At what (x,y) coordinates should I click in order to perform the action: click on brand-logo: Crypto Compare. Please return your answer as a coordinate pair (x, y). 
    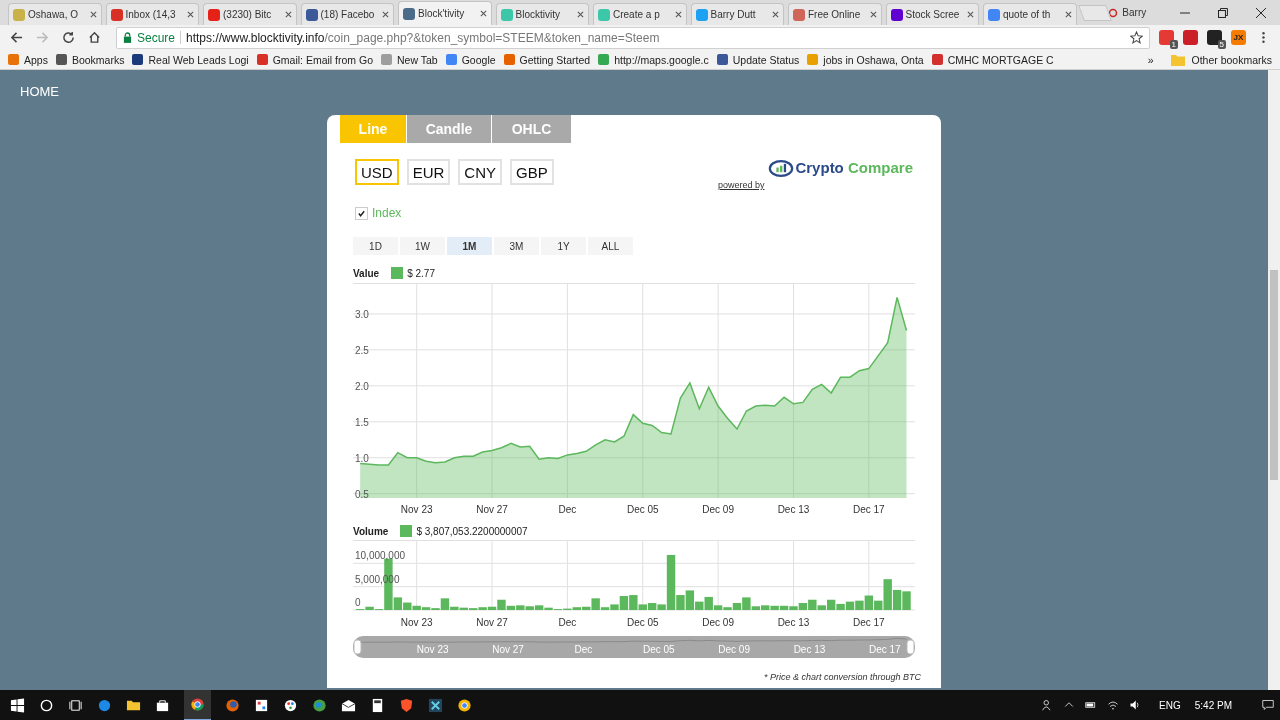
    Looking at the image, I should click on (854, 167).